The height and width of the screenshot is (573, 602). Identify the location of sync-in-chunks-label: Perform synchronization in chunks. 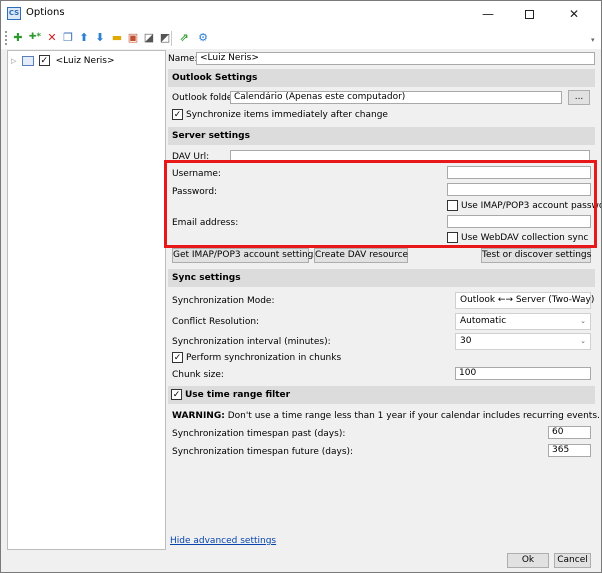
(264, 358).